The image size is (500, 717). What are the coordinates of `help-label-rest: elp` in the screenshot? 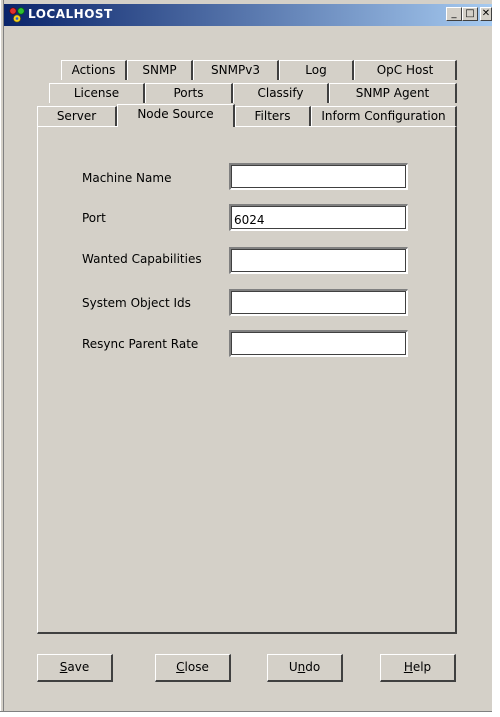 It's located at (422, 667).